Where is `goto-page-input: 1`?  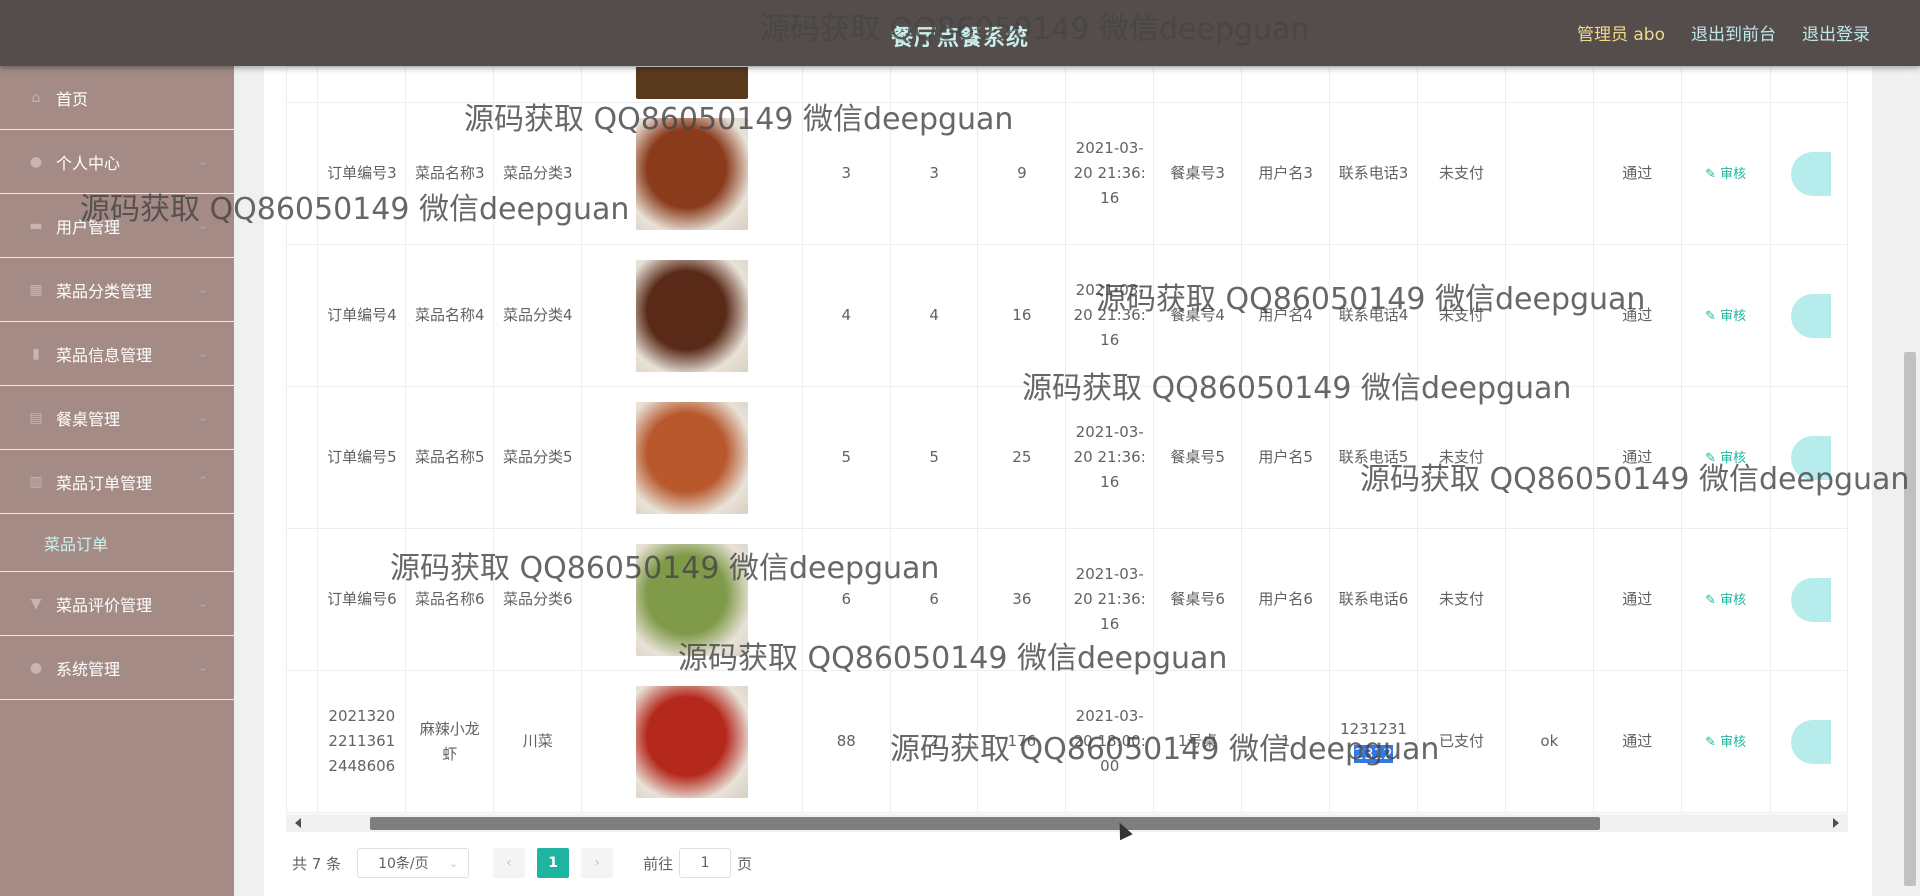
goto-page-input: 1 is located at coordinates (705, 863).